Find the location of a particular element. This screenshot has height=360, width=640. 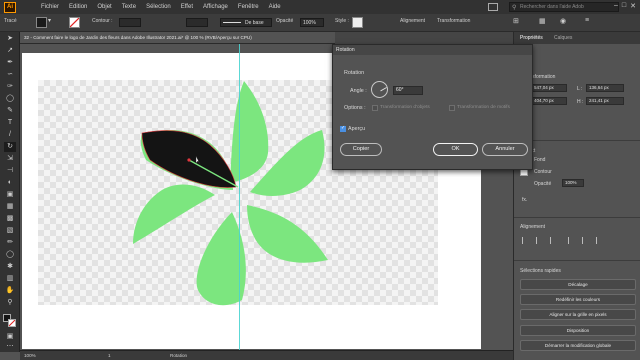

y-field: 404,70 px is located at coordinates (549, 101).